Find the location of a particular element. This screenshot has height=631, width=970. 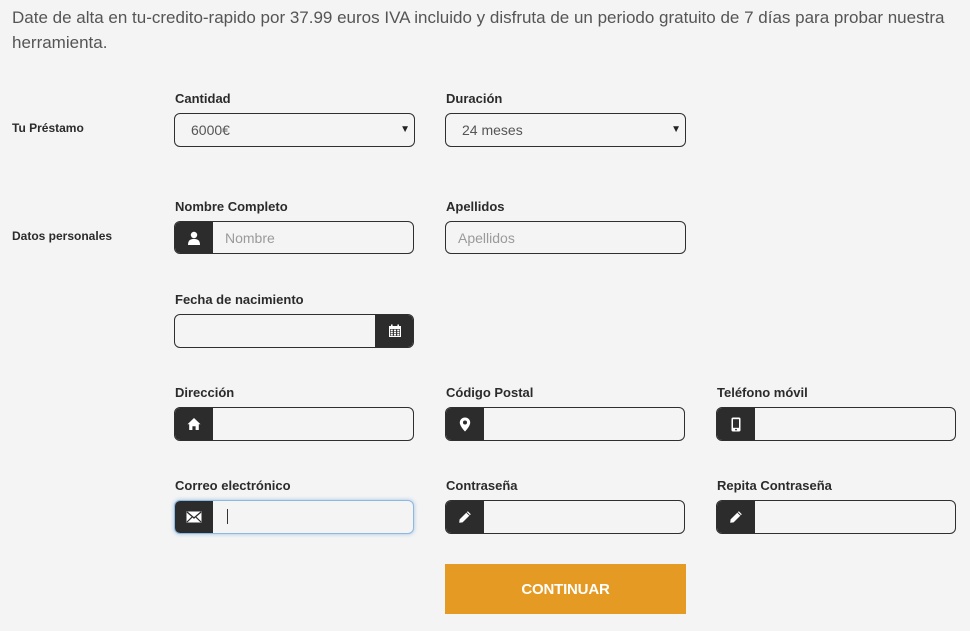

user-icon is located at coordinates (194, 237).